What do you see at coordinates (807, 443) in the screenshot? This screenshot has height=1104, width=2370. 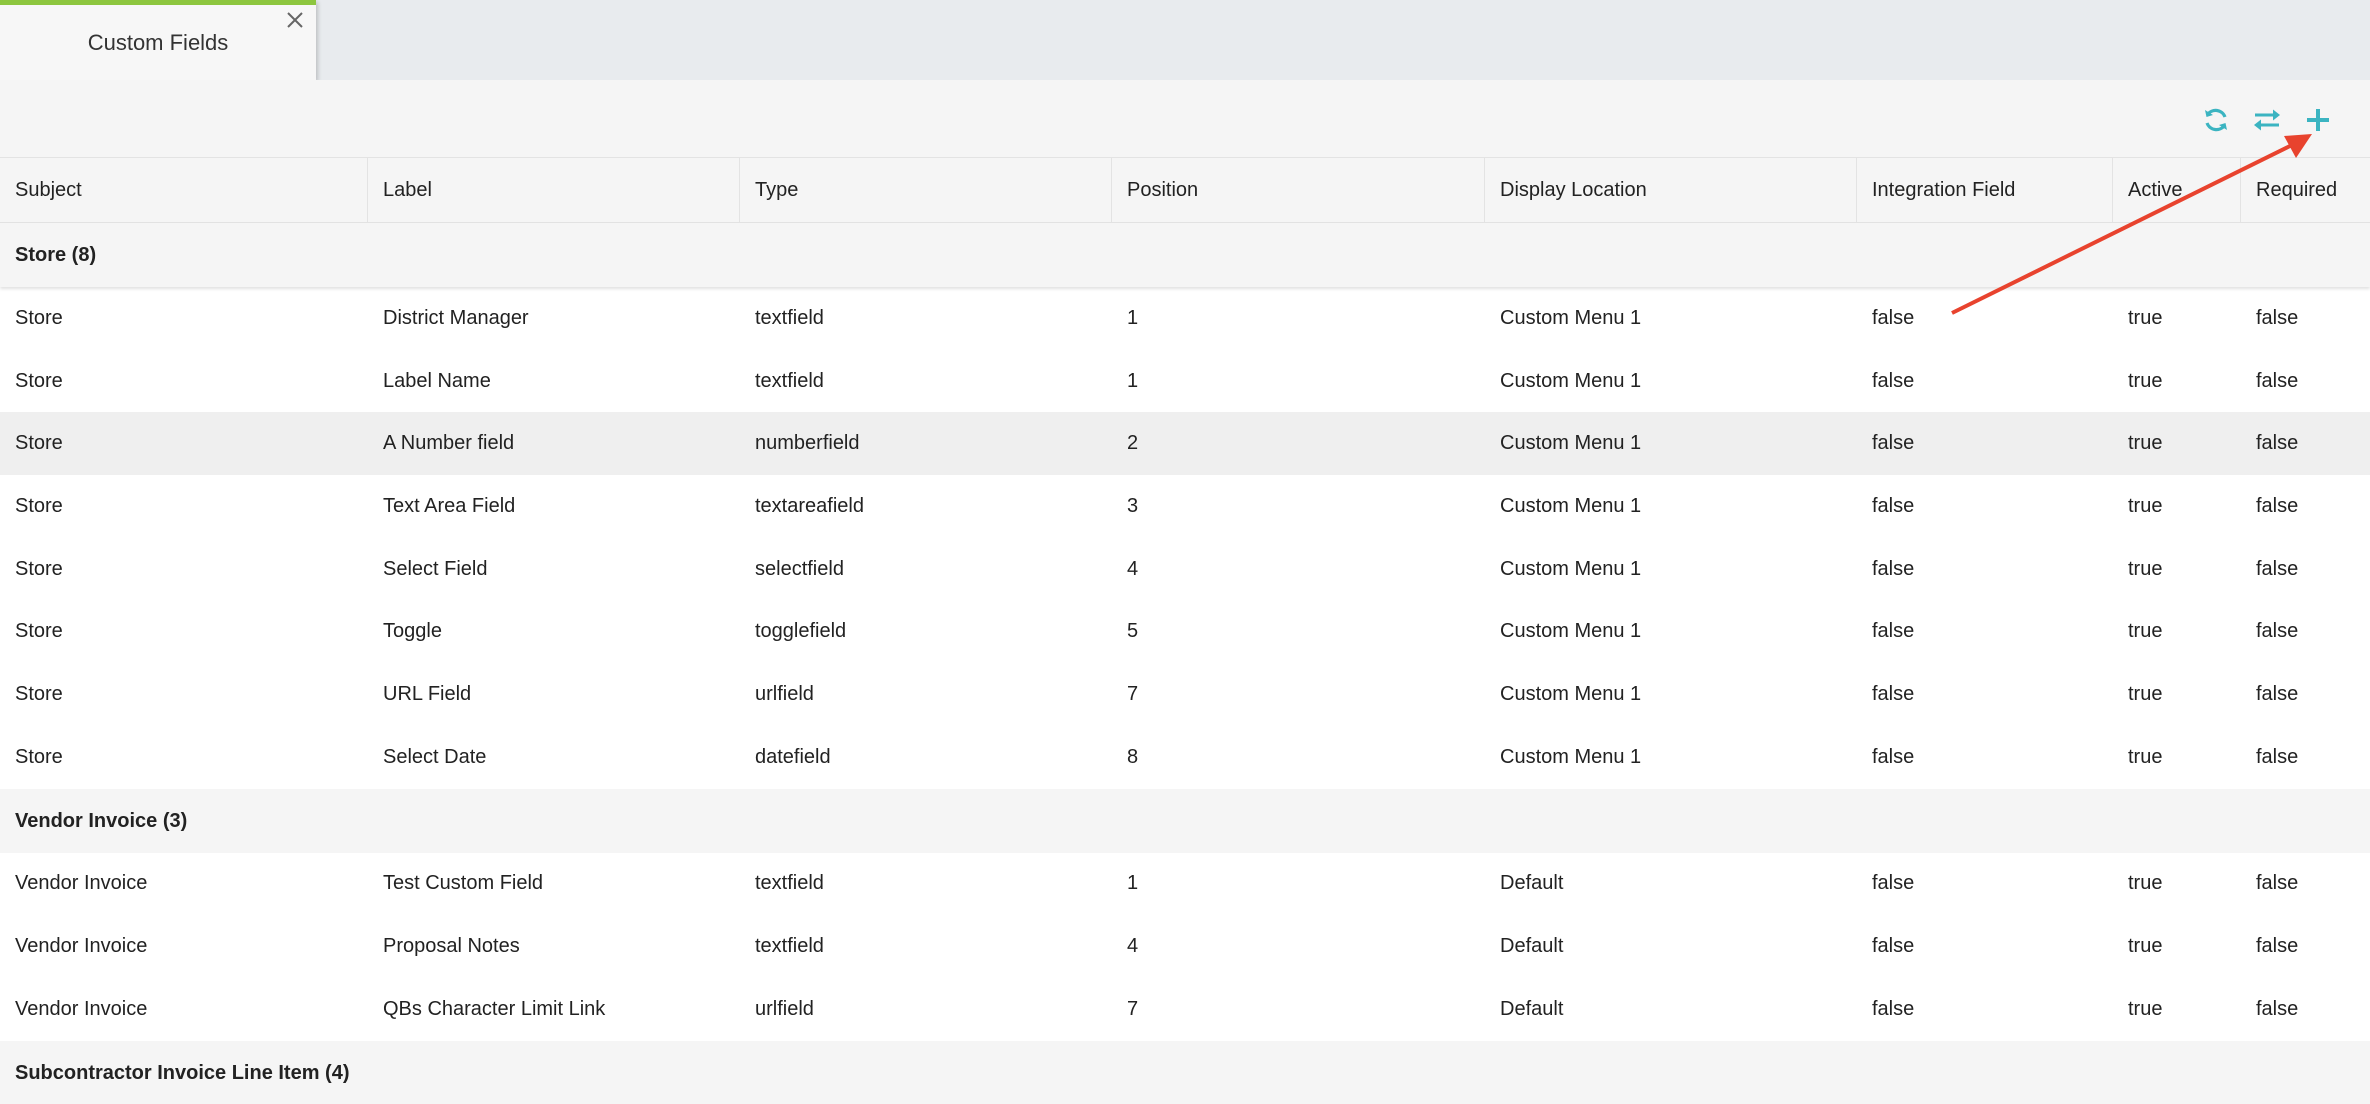 I see `cell-type: numberfield` at bounding box center [807, 443].